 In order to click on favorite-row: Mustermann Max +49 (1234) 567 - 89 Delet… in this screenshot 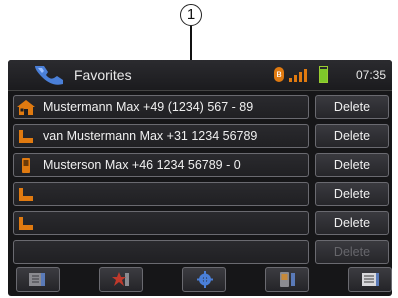, I will do `click(202, 107)`.